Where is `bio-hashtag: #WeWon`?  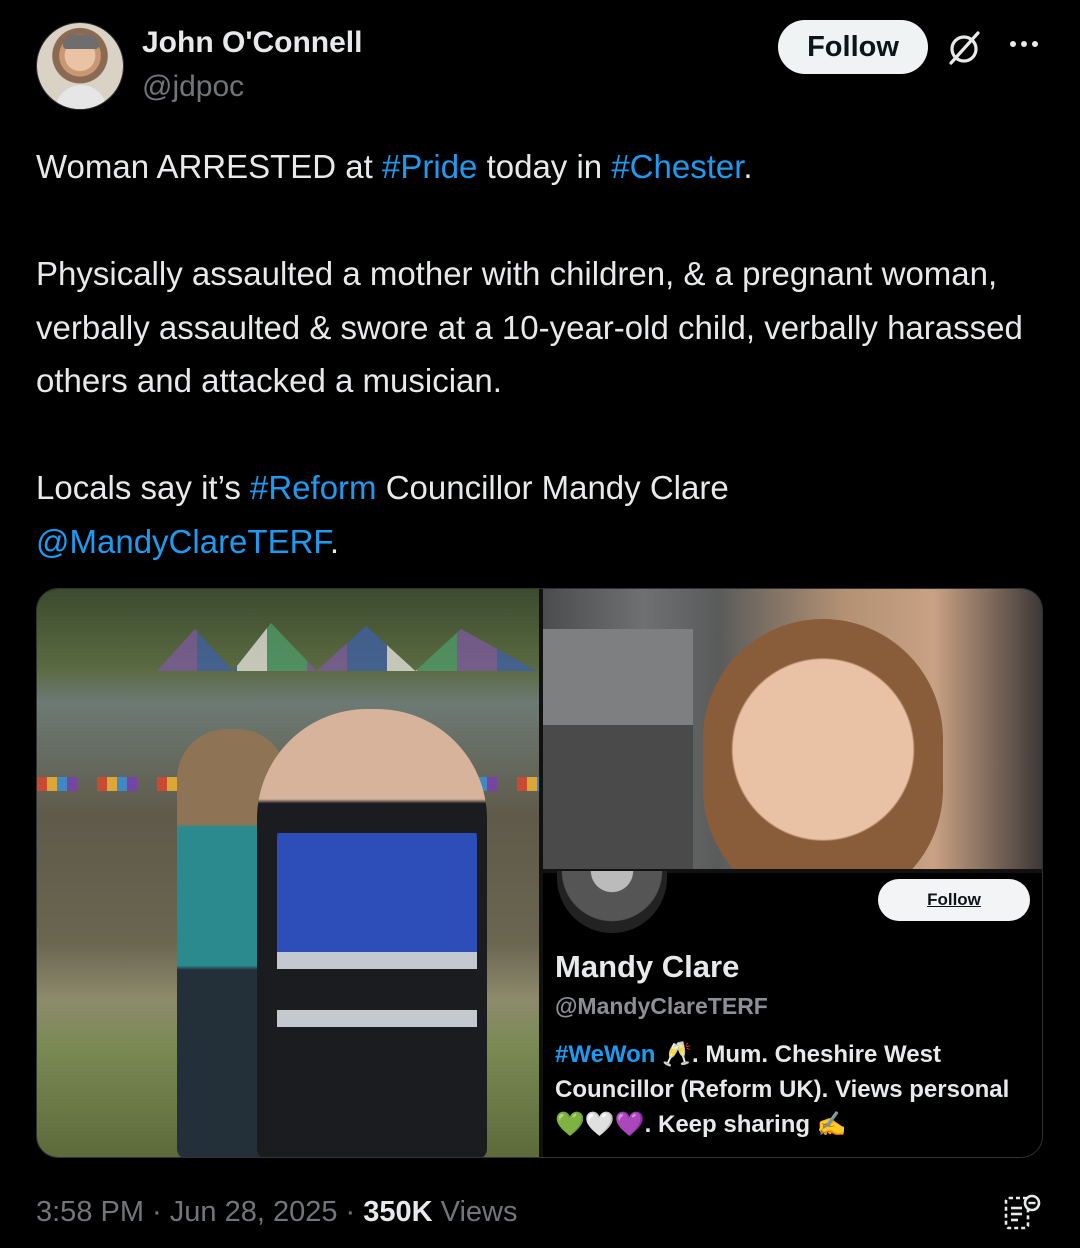
bio-hashtag: #WeWon is located at coordinates (605, 1054).